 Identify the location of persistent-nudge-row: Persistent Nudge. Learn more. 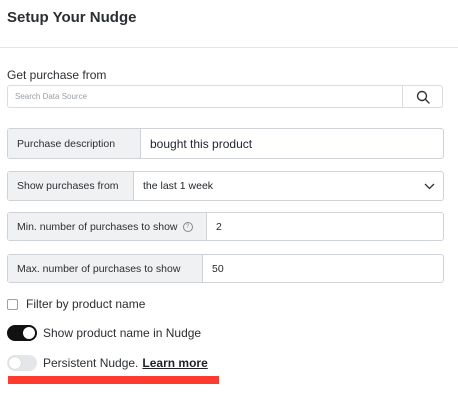
(107, 363).